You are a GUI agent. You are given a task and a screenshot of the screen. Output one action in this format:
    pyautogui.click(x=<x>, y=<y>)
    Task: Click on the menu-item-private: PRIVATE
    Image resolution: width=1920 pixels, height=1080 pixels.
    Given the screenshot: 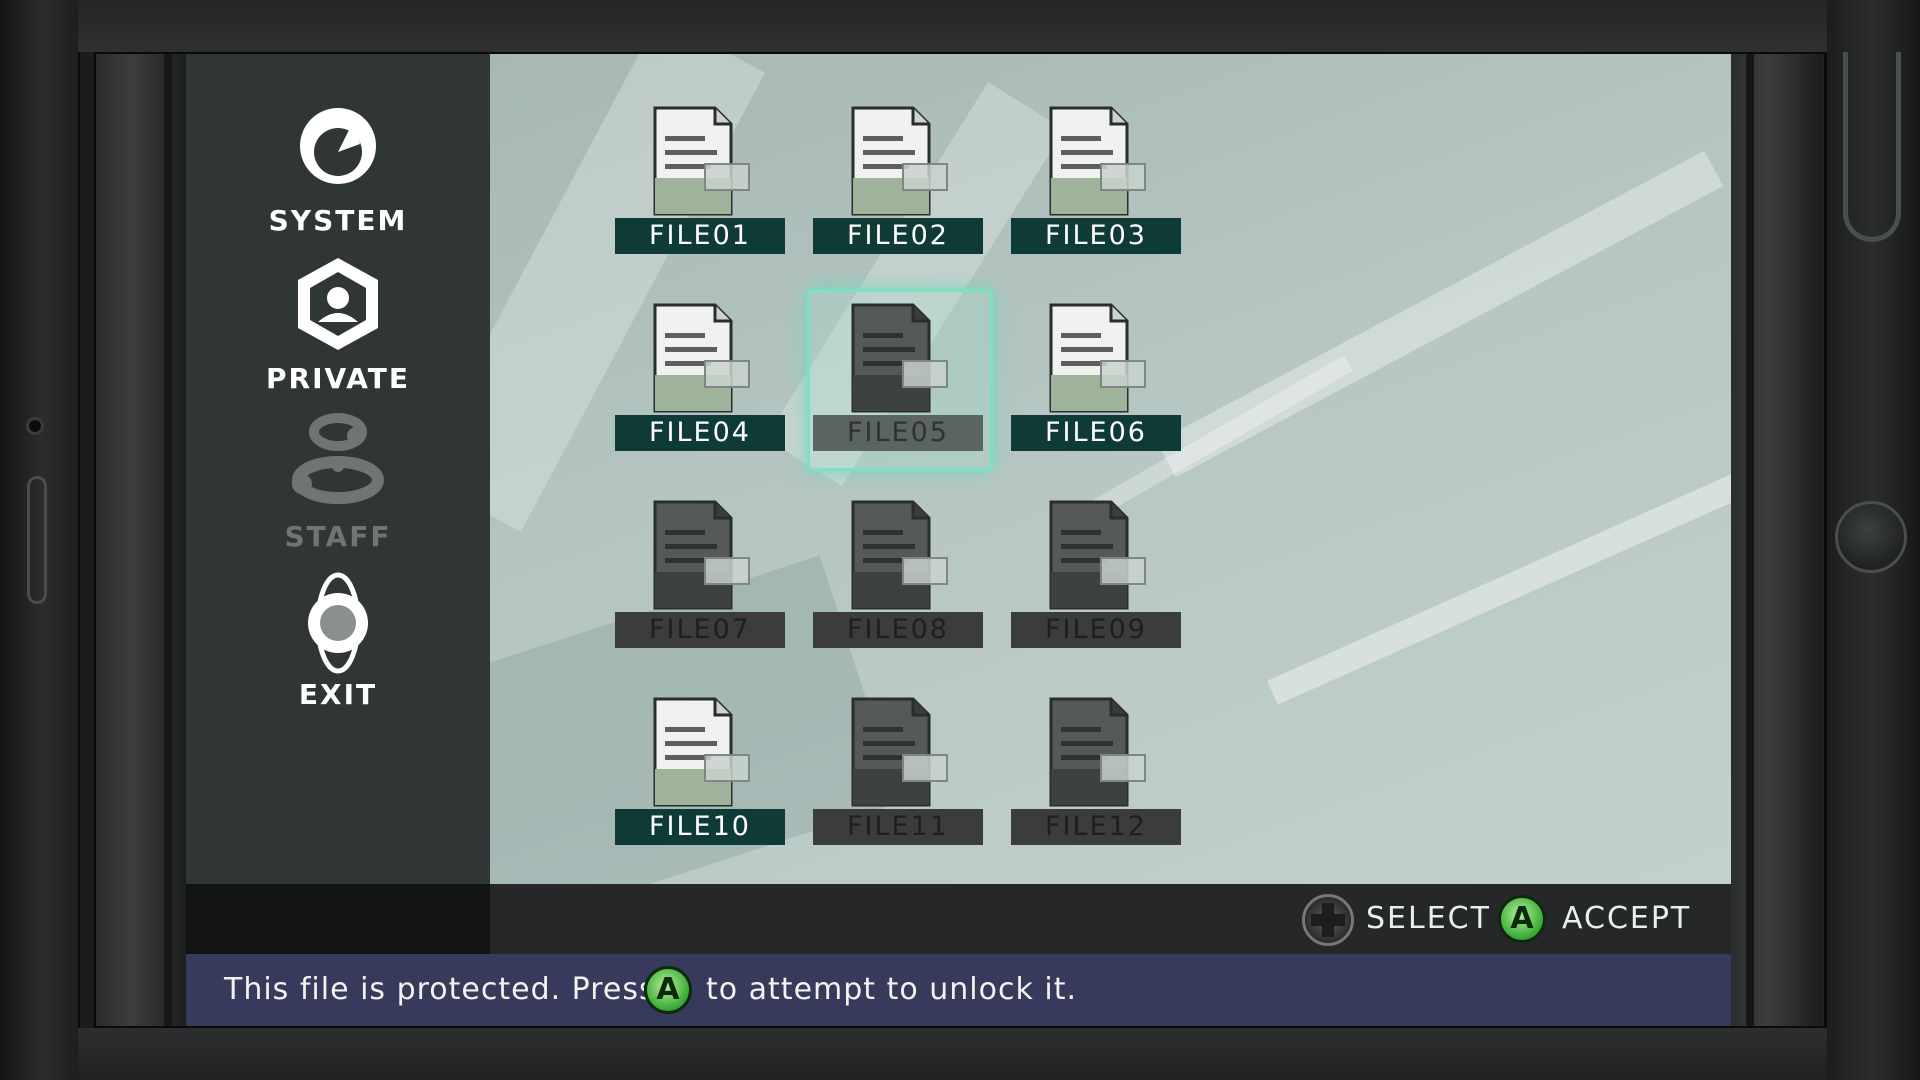 What is the action you would take?
    pyautogui.click(x=338, y=342)
    